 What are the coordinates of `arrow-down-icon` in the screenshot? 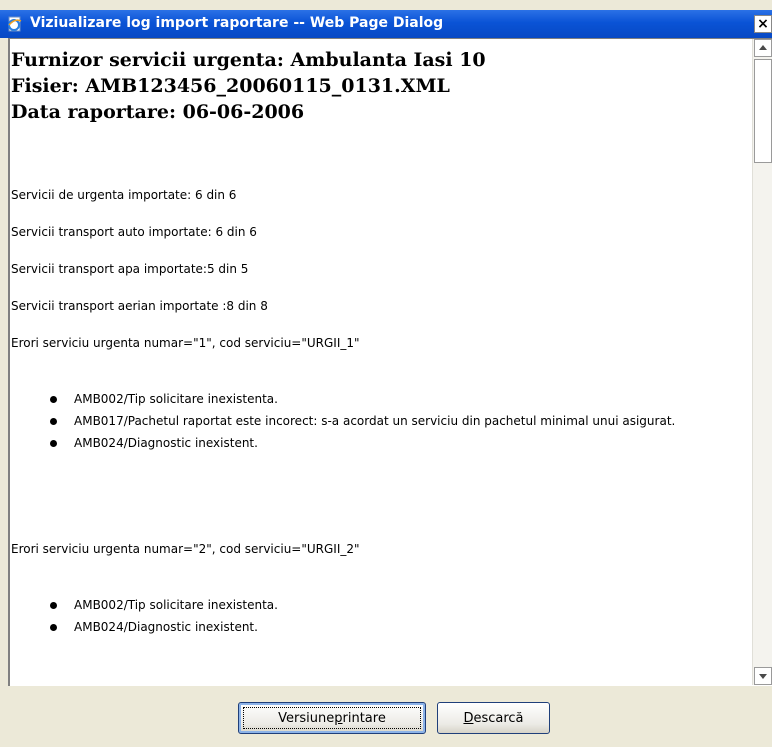 It's located at (763, 676).